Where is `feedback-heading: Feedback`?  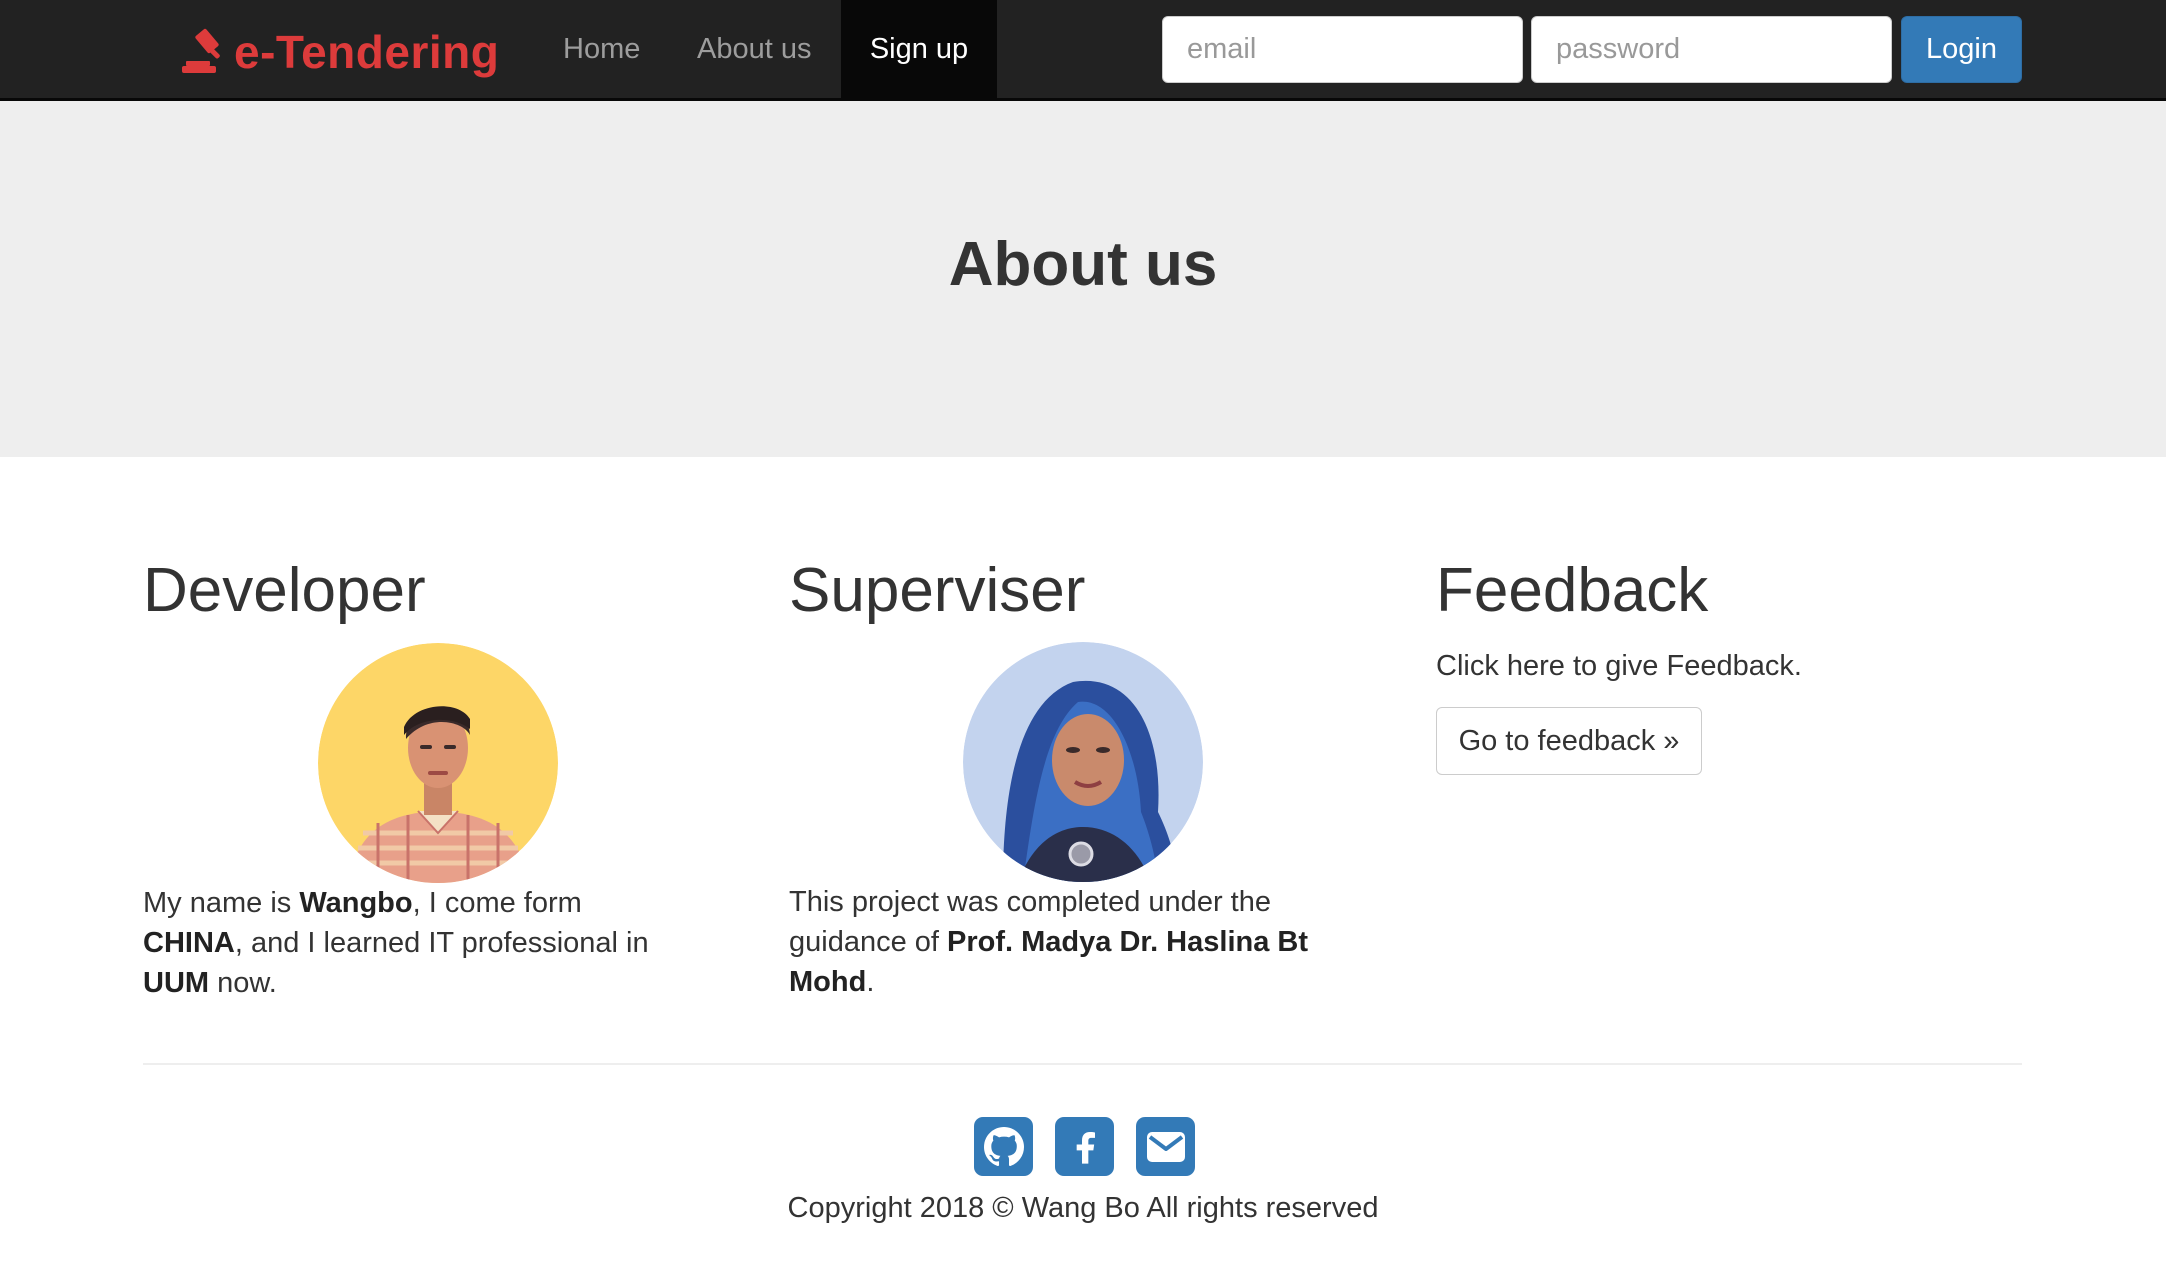 feedback-heading: Feedback is located at coordinates (1572, 590).